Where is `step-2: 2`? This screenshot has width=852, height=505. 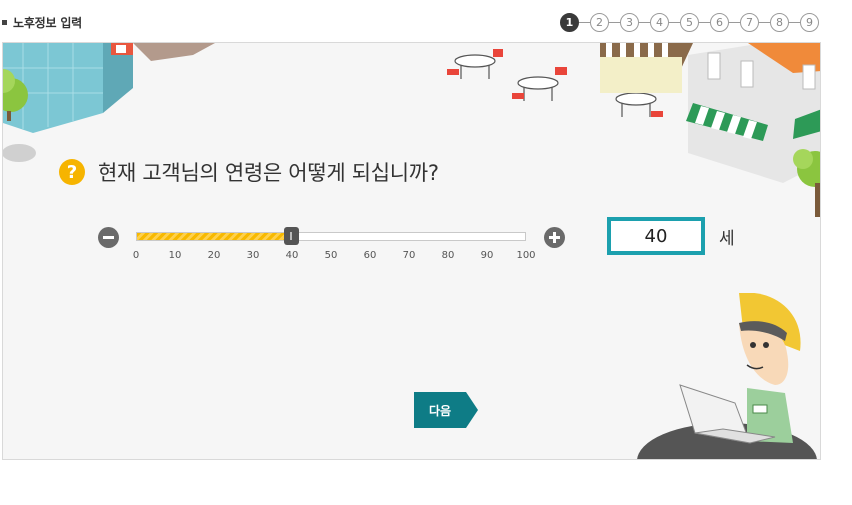 step-2: 2 is located at coordinates (599, 22).